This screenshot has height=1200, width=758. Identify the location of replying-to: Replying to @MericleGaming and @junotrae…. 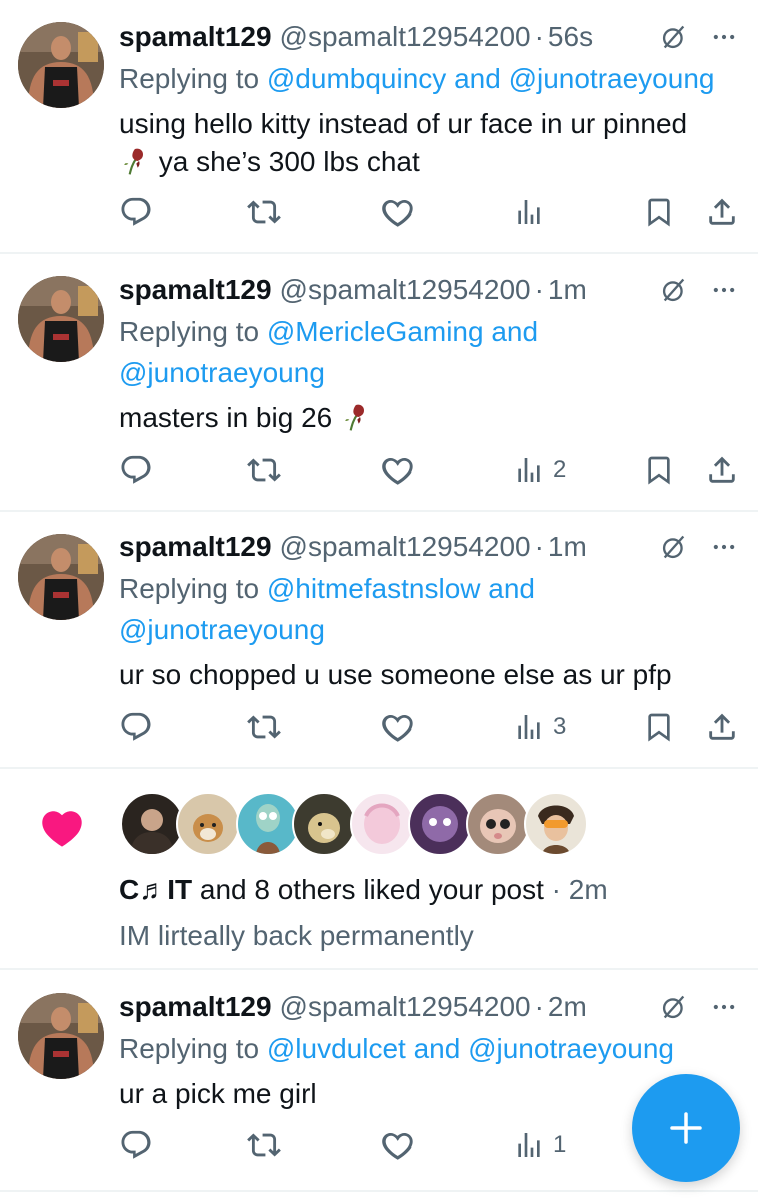
(428, 352).